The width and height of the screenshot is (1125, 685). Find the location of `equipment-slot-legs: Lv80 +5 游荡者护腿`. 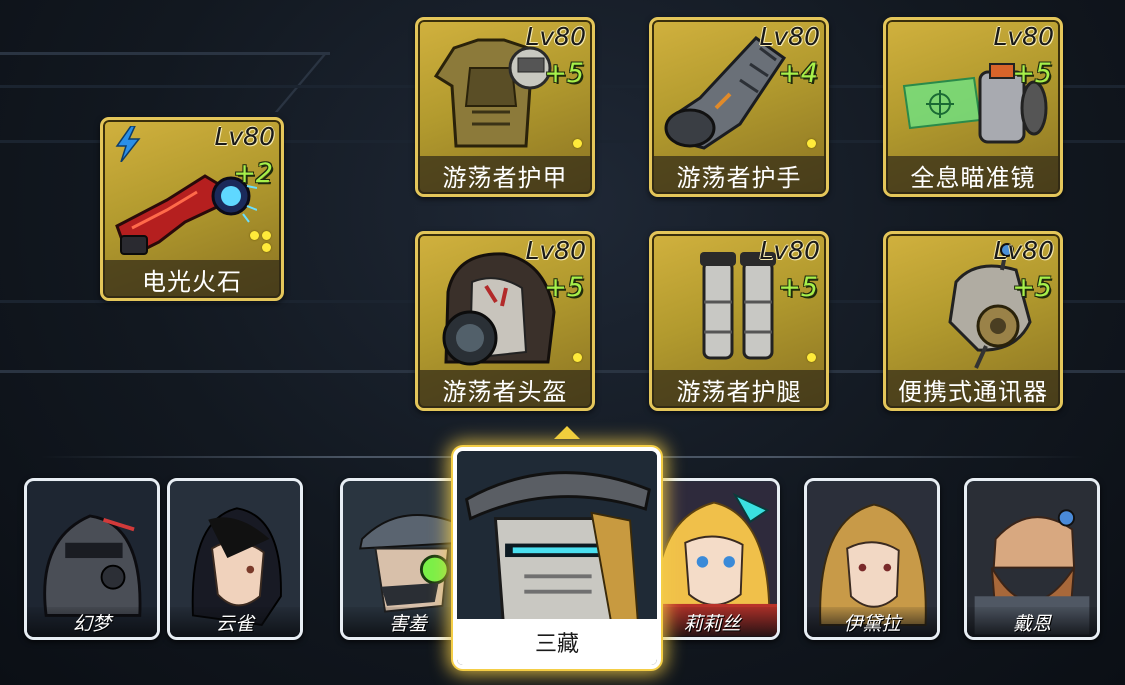

equipment-slot-legs: Lv80 +5 游荡者护腿 is located at coordinates (739, 321).